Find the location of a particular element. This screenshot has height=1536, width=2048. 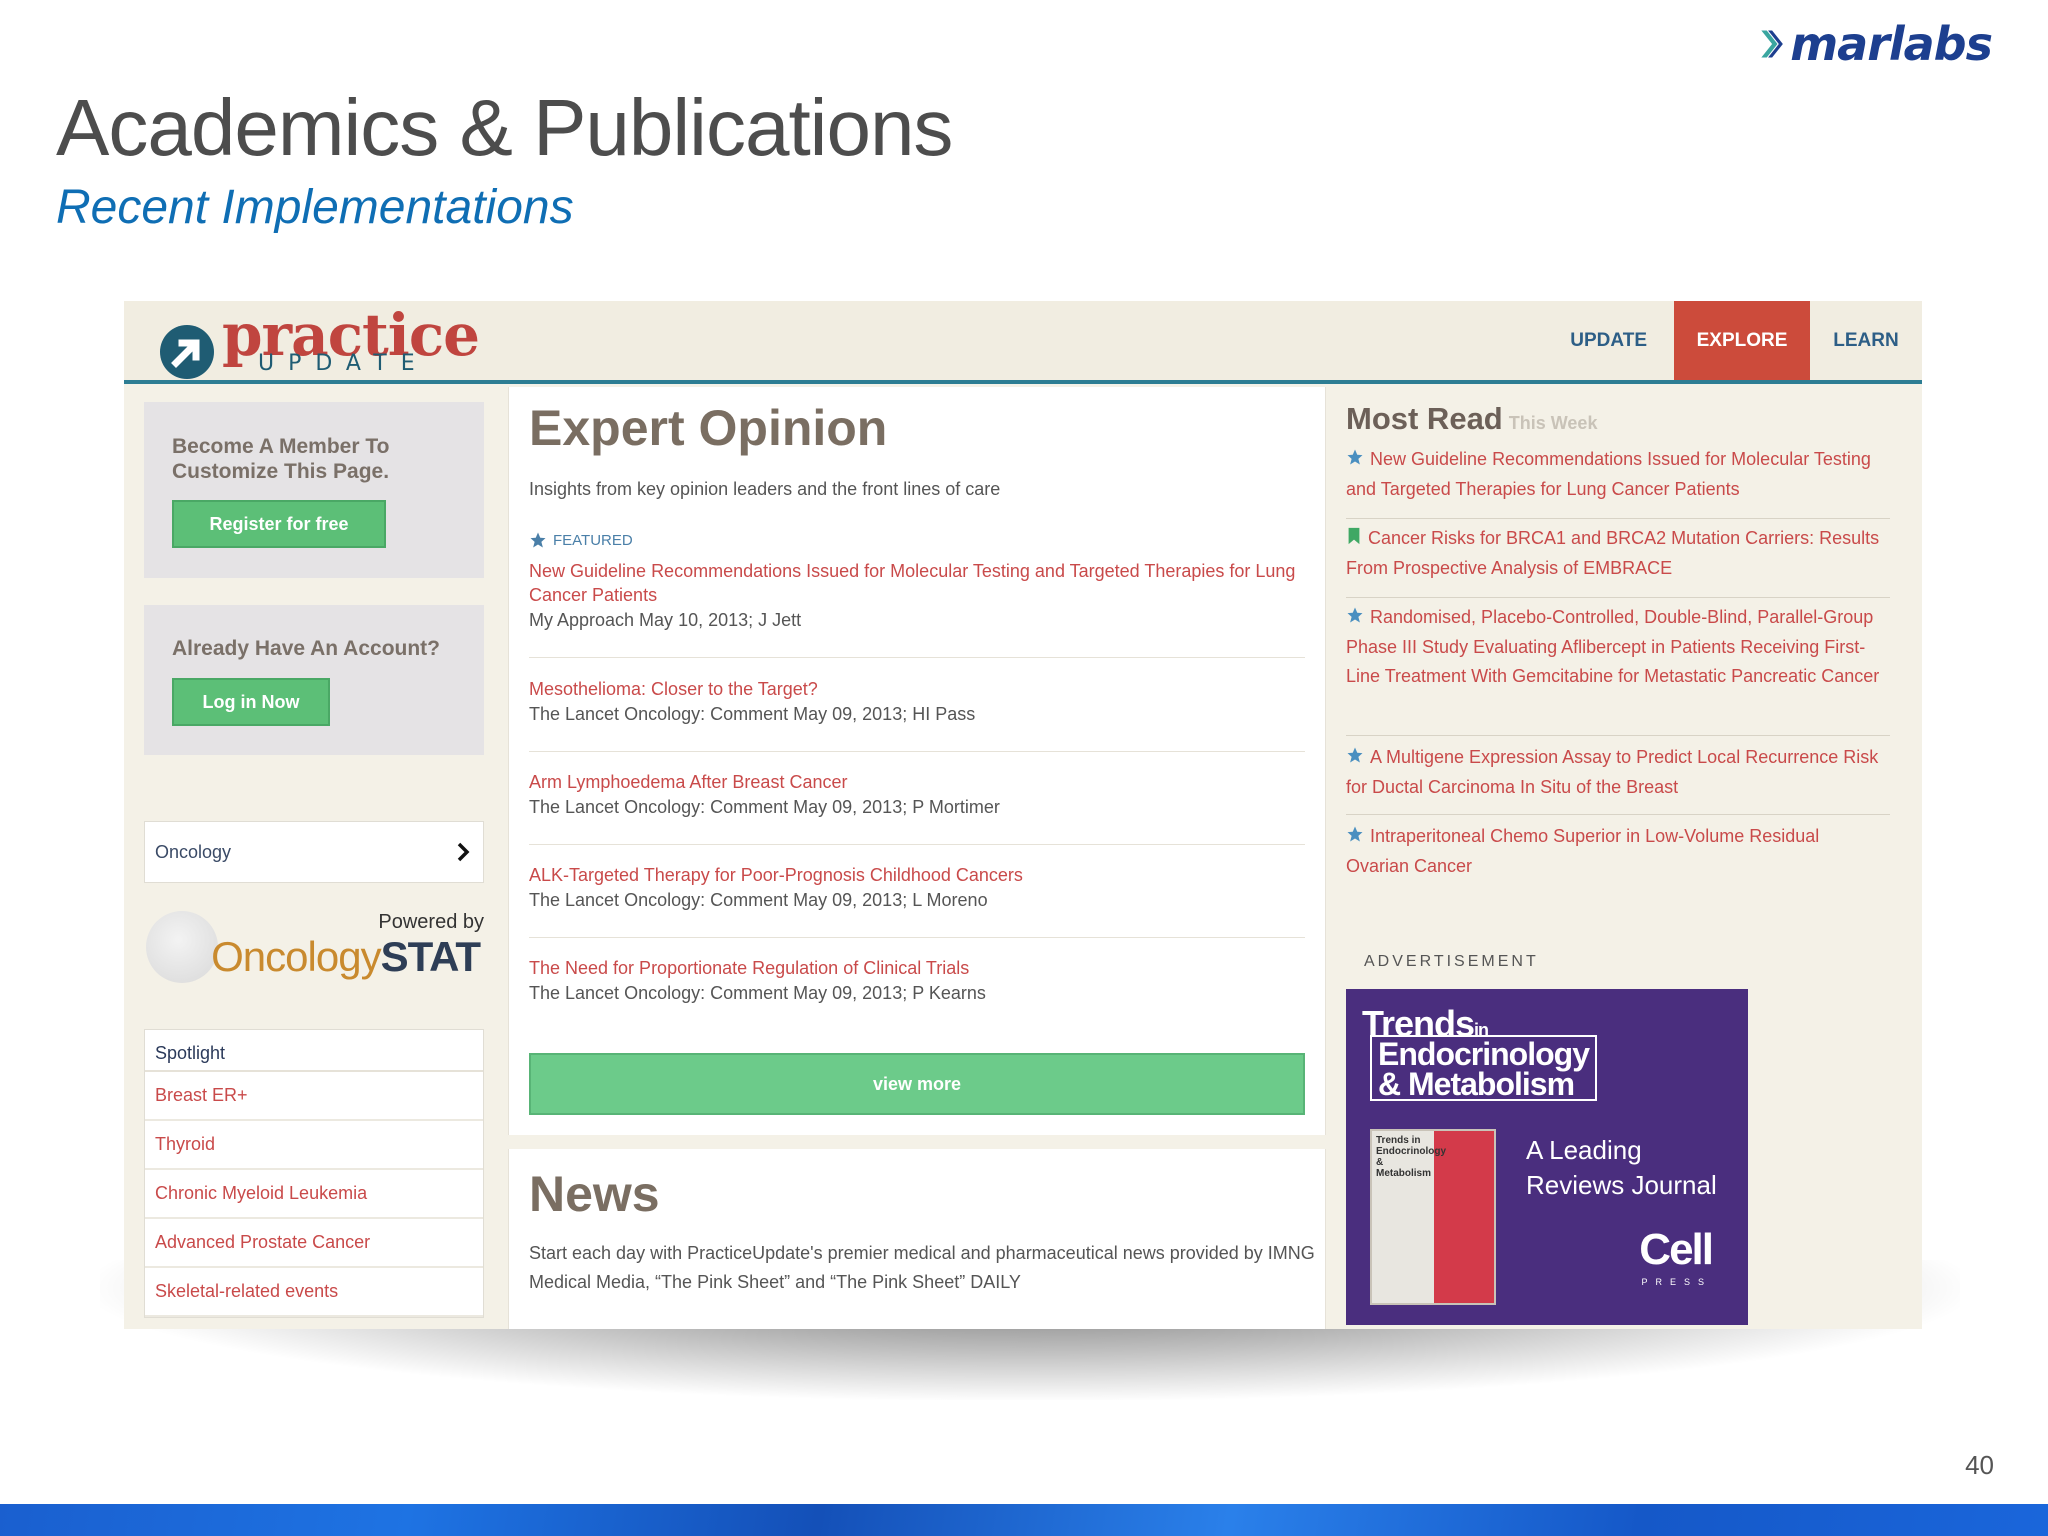

footer-band is located at coordinates (1024, 1520).